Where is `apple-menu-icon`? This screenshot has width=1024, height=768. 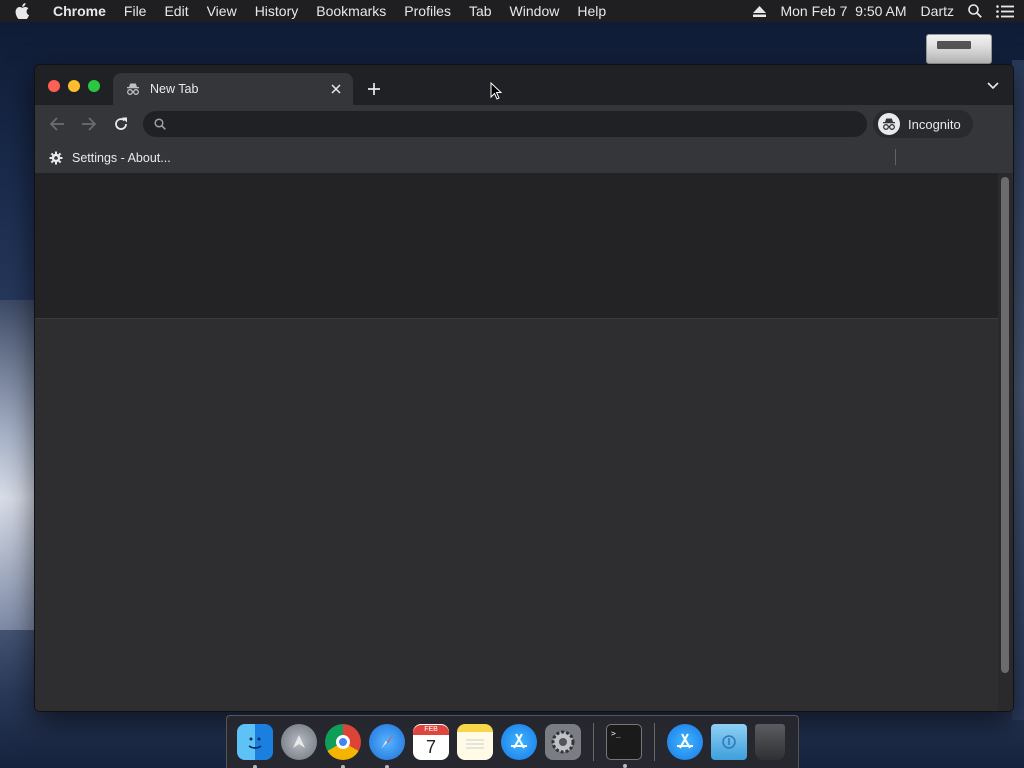 apple-menu-icon is located at coordinates (22, 11).